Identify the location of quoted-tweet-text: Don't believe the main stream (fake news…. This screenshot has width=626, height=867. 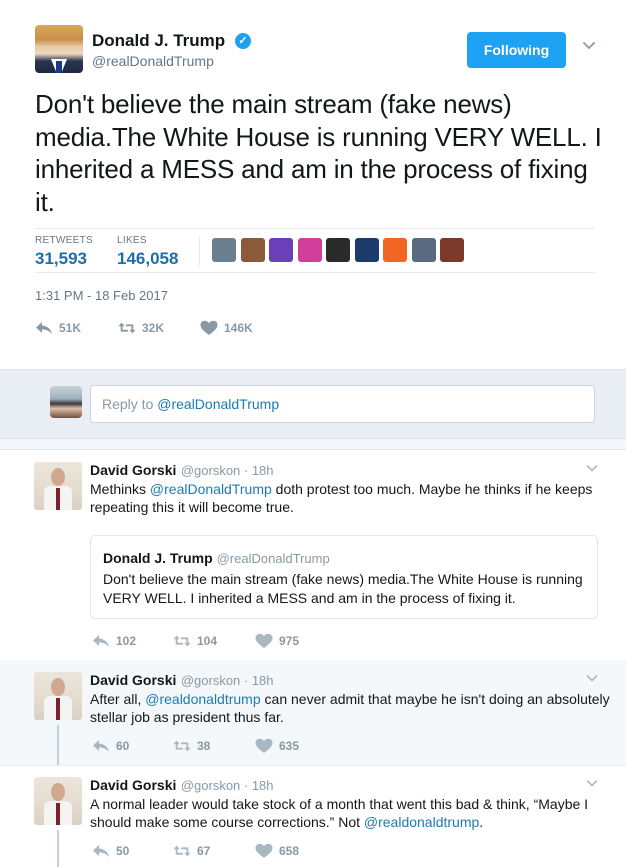
(343, 588).